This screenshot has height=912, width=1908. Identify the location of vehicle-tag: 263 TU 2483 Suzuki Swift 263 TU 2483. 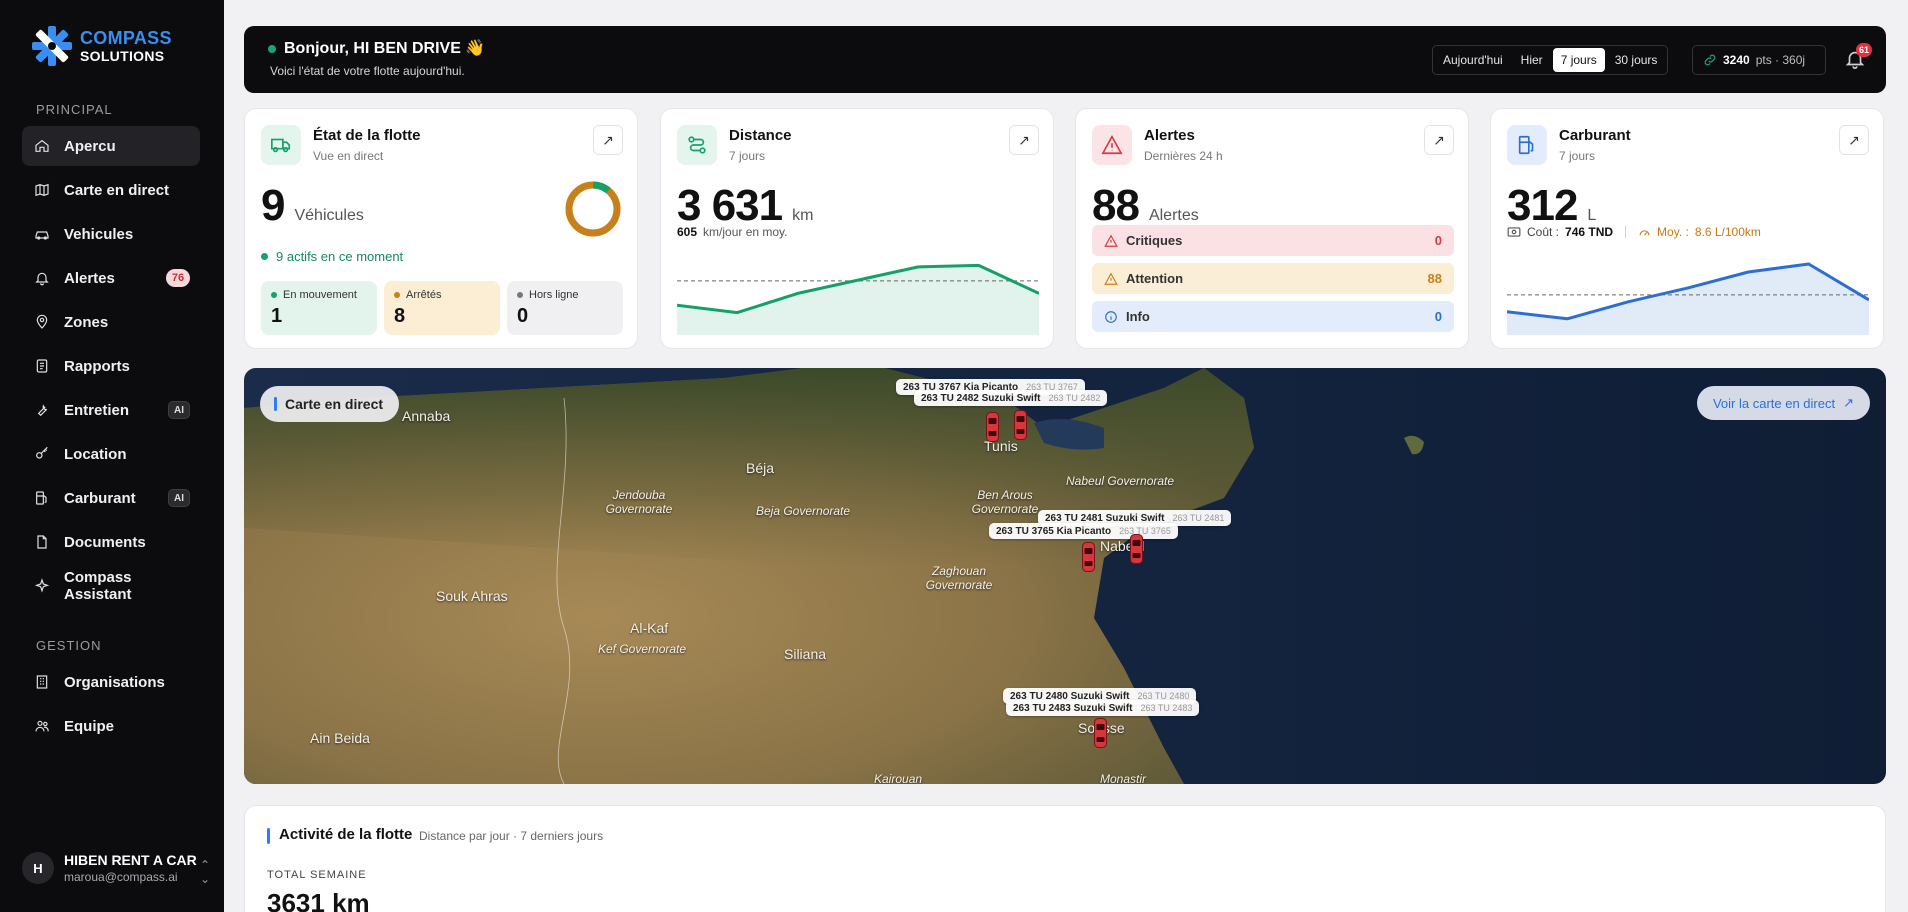
(1103, 708).